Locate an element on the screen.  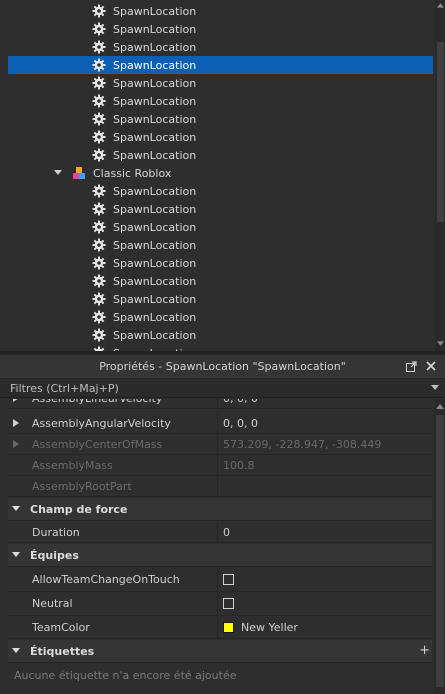
category-partial is located at coordinates (220, 691).